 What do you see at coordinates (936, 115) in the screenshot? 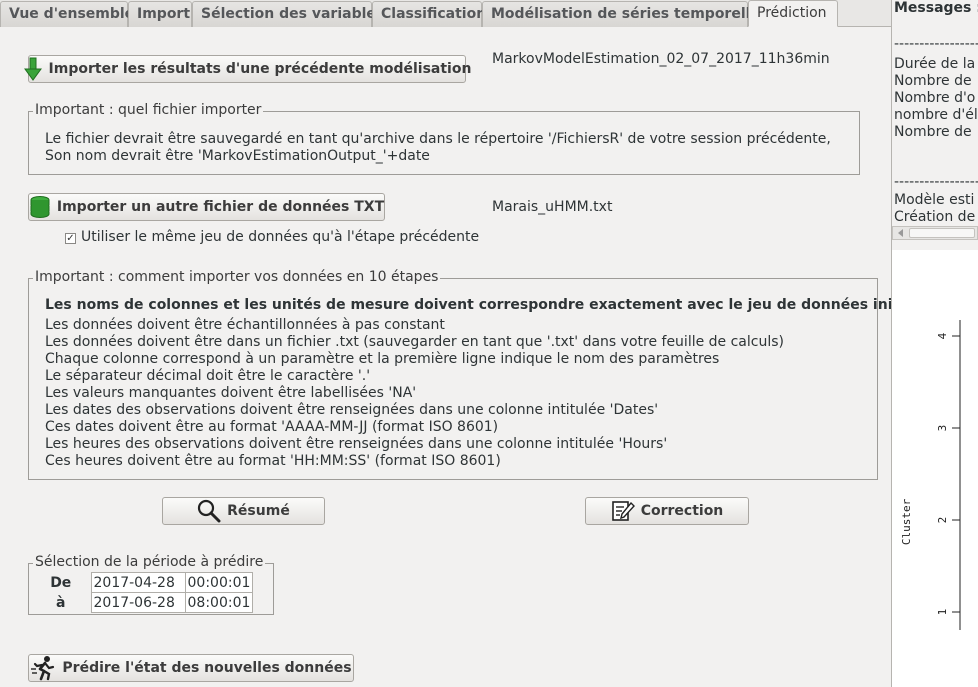
I see `message-line: nombre d'él` at bounding box center [936, 115].